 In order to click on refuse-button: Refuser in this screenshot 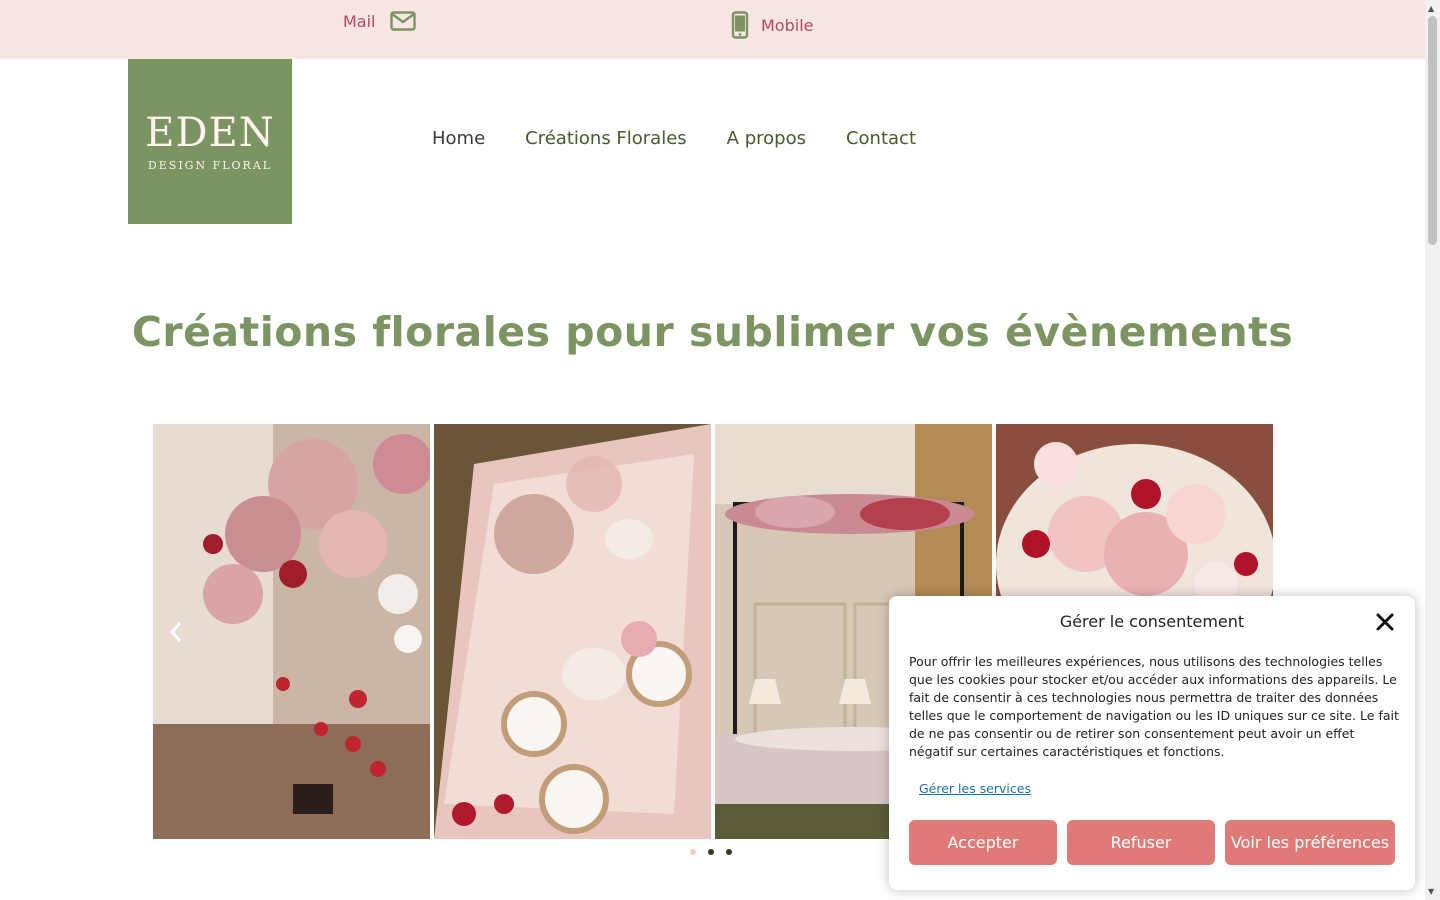, I will do `click(1141, 842)`.